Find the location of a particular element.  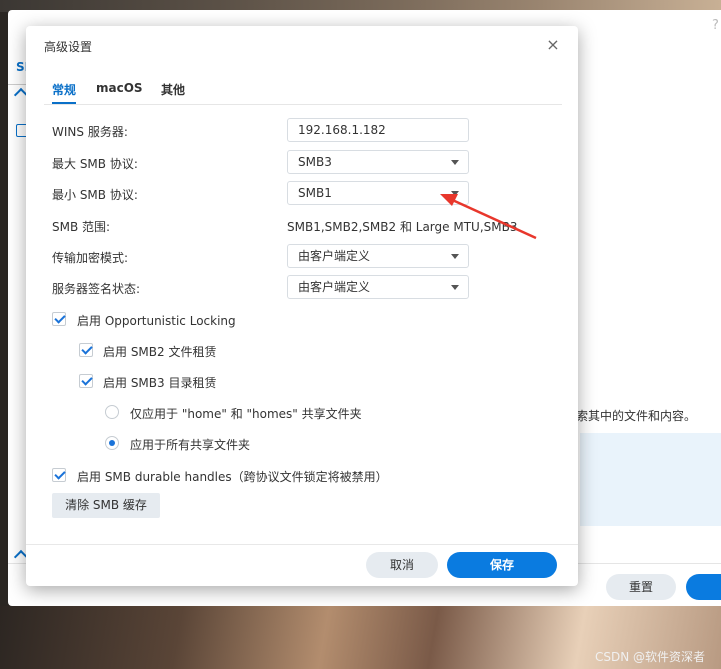

tab-other: 其他 is located at coordinates (173, 89).